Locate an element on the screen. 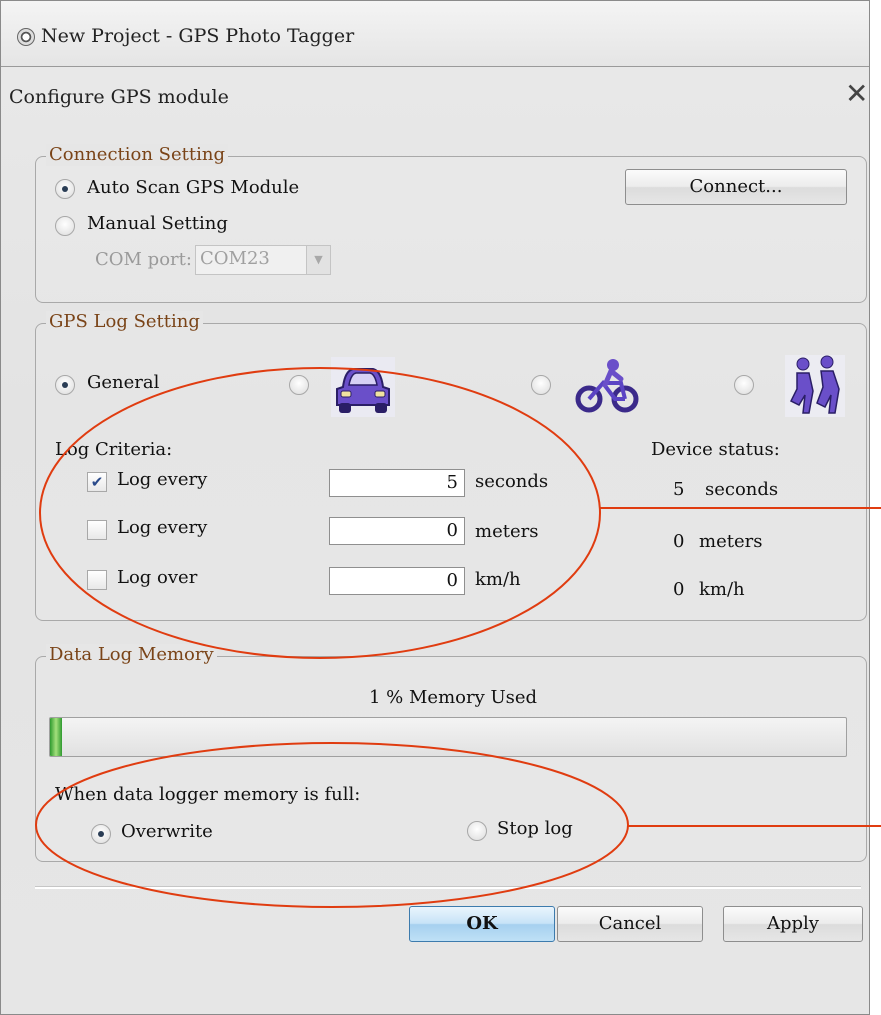 Image resolution: width=881 pixels, height=1015 pixels. mode-general-label: General is located at coordinates (123, 382).